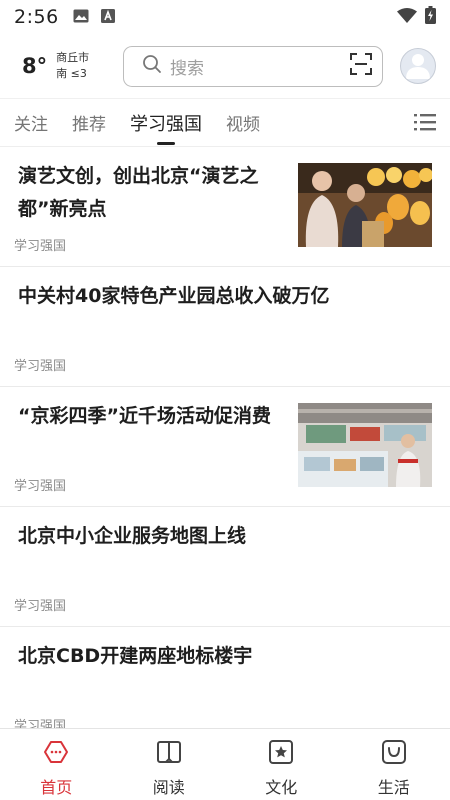 The image size is (450, 800). Describe the element at coordinates (107, 17) in the screenshot. I see `text-a-icon` at that location.